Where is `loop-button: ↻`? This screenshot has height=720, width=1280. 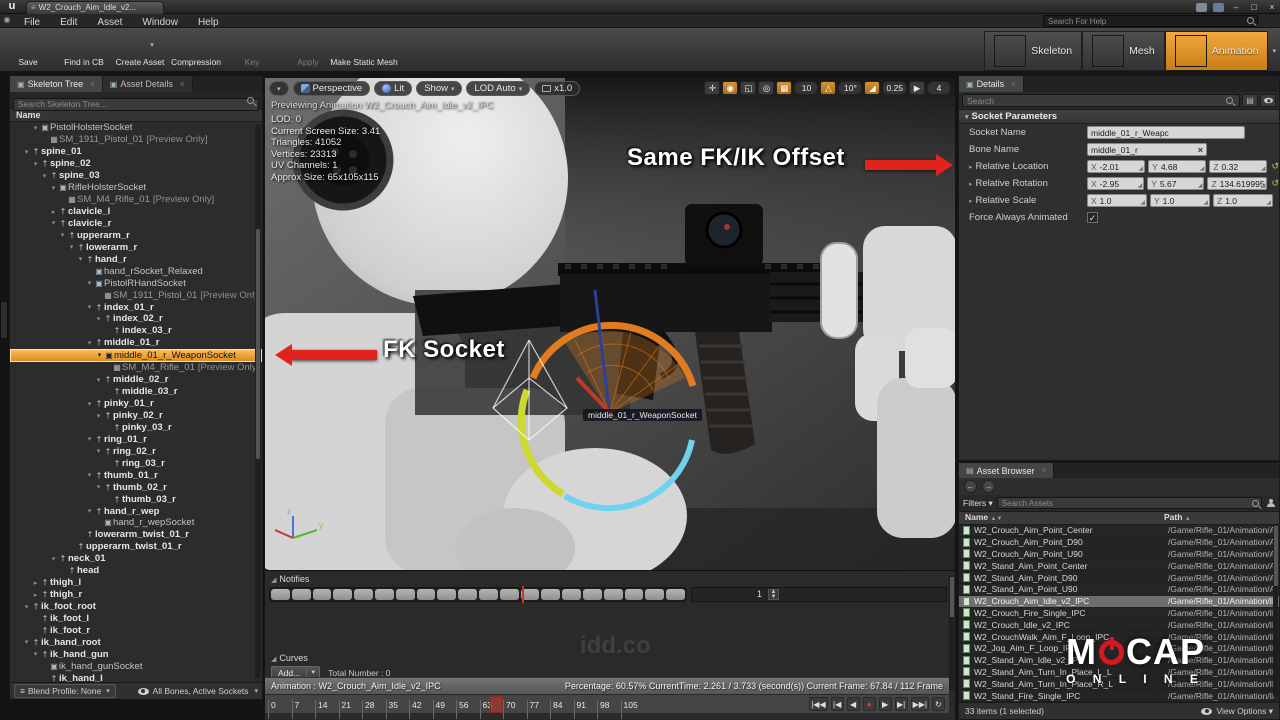 loop-button: ↻ is located at coordinates (938, 704).